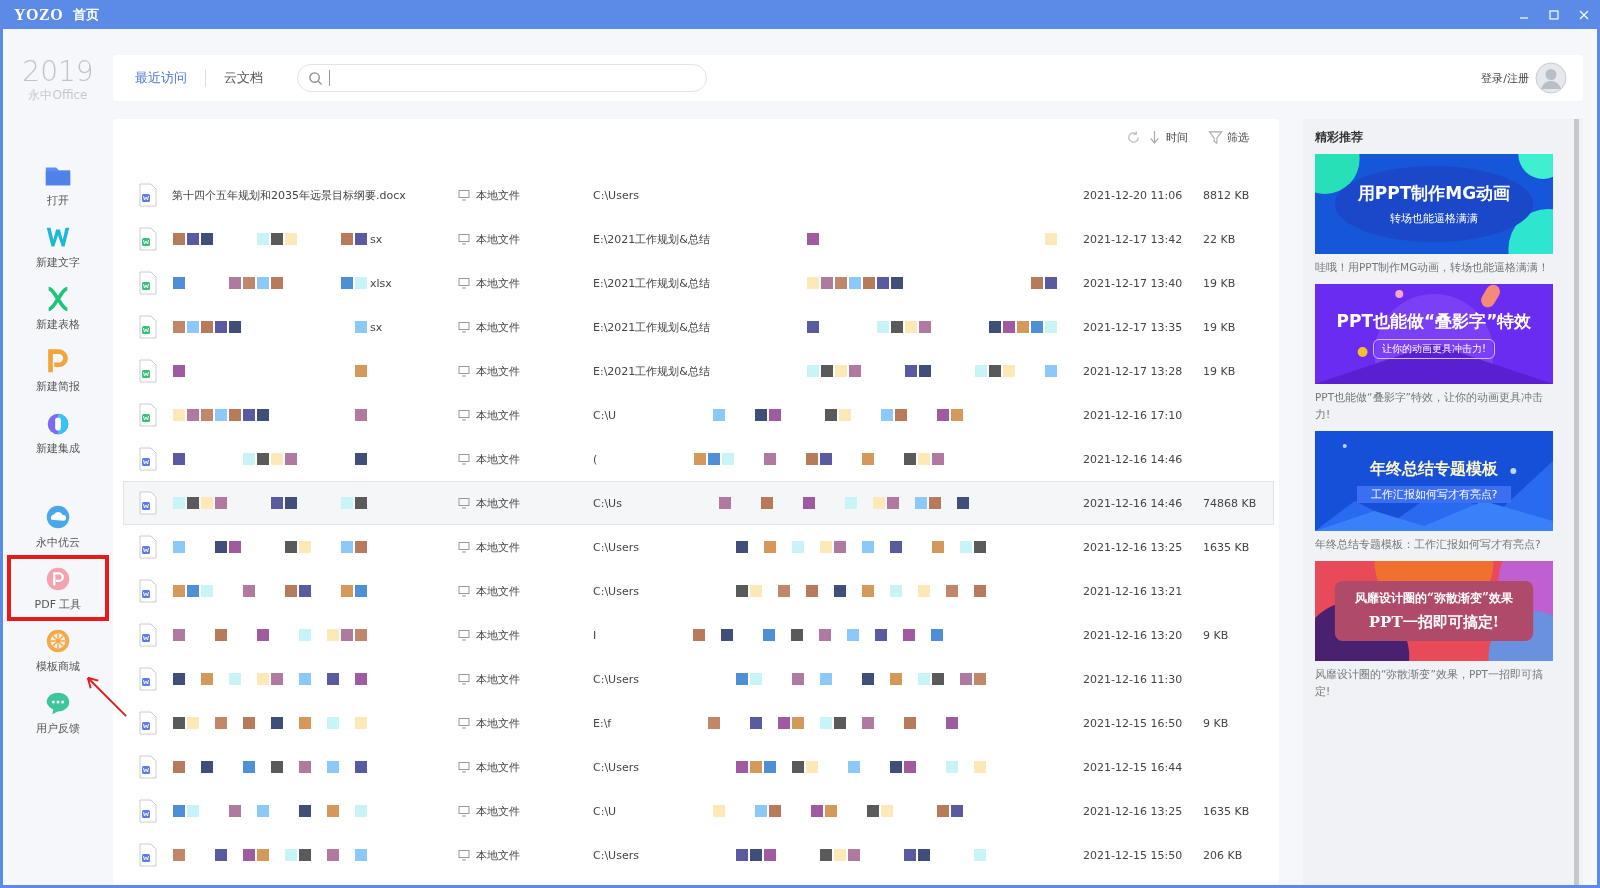 This screenshot has width=1600, height=888. Describe the element at coordinates (1133, 591) in the screenshot. I see `file-date: 2021-12-16 13:21` at that location.